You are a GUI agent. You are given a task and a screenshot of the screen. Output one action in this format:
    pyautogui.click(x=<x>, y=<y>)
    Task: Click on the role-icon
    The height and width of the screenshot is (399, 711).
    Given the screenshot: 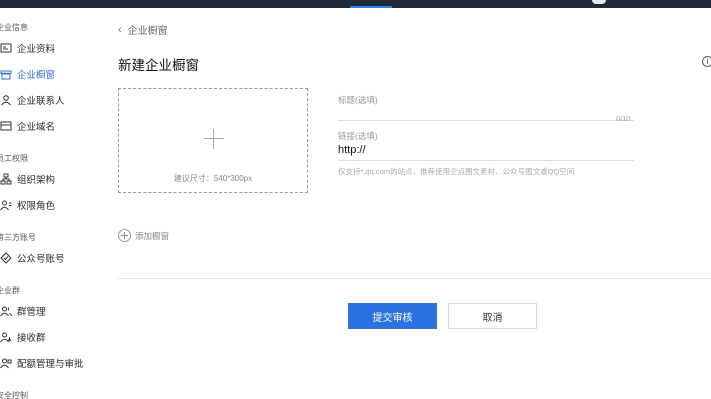 What is the action you would take?
    pyautogui.click(x=6, y=205)
    